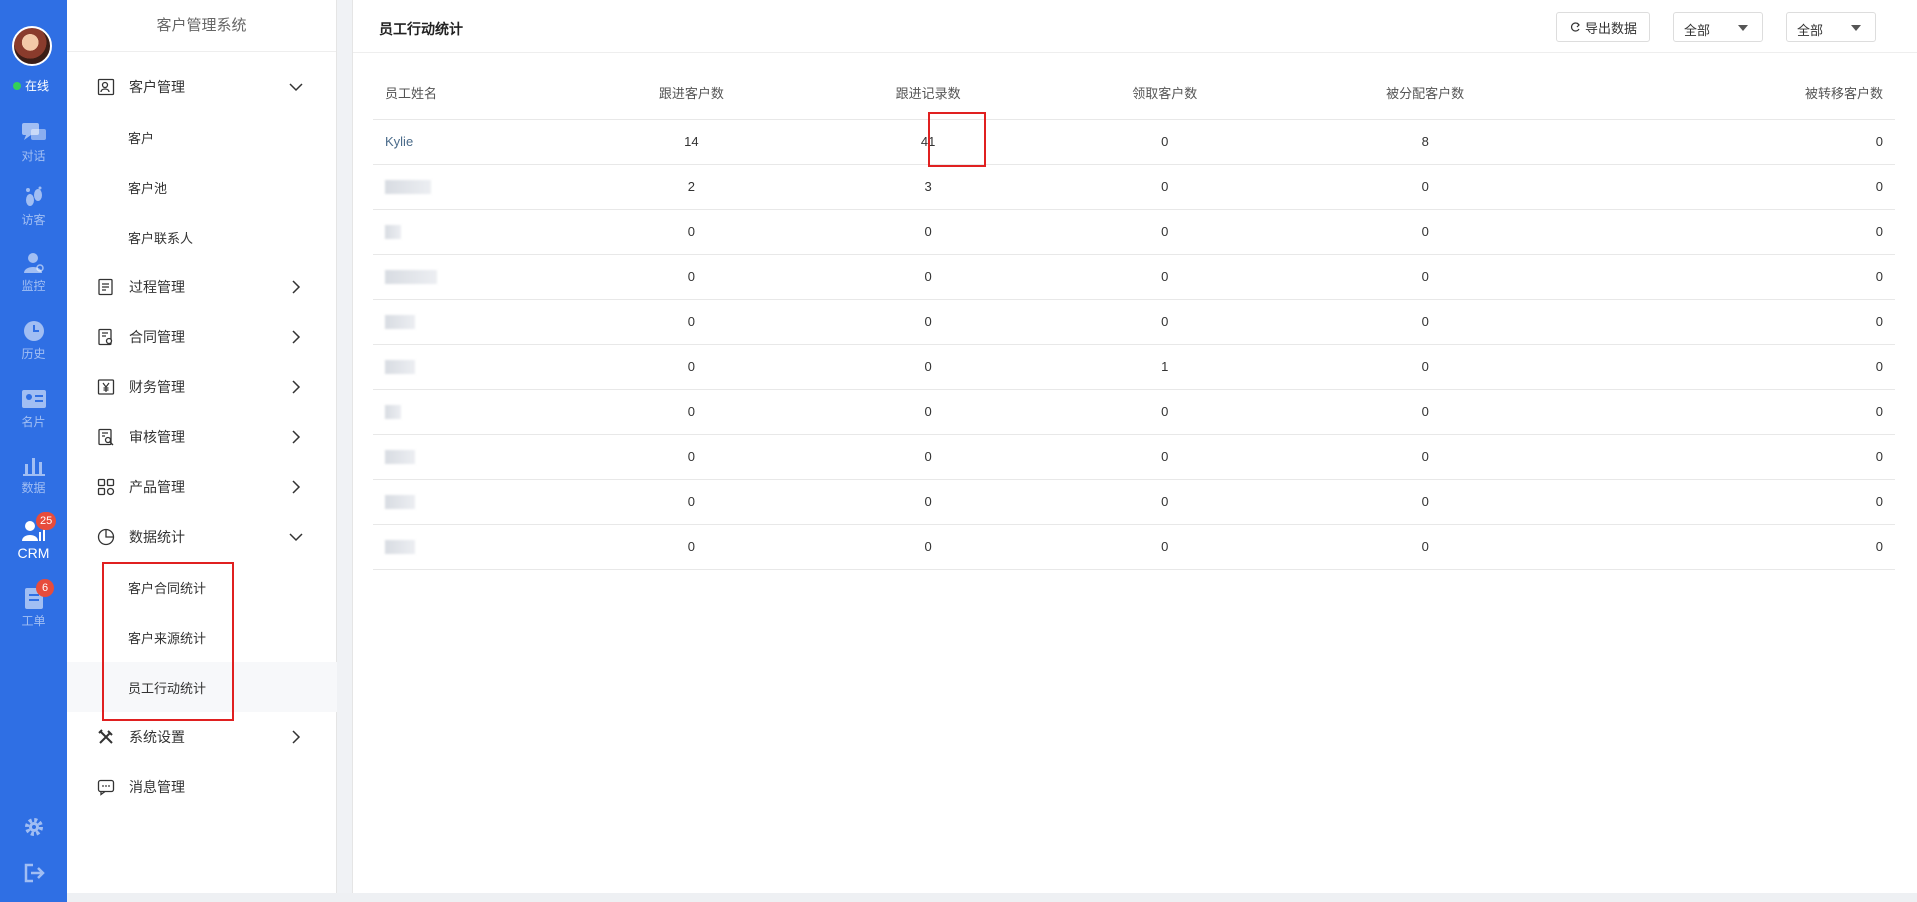 The image size is (1917, 902). Describe the element at coordinates (202, 437) in the screenshot. I see `menu-item-audit: 审核管理` at that location.